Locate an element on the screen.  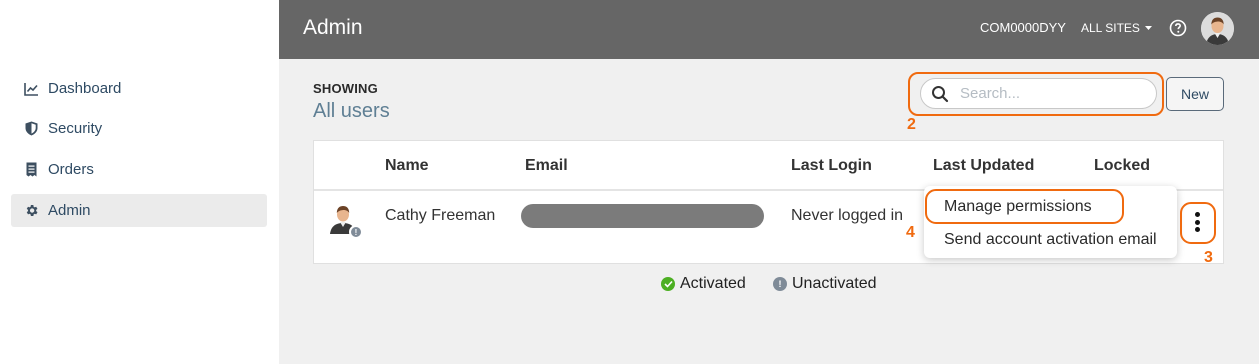
unactivated-status-icon: ! is located at coordinates (356, 232).